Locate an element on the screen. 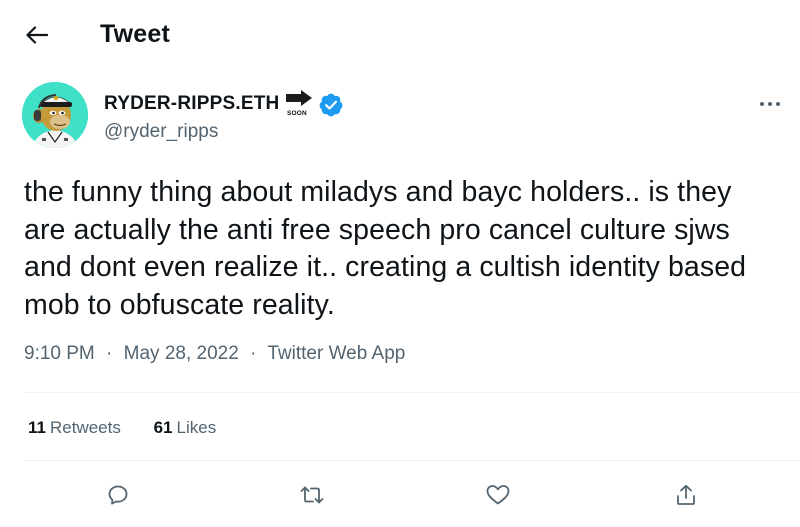  retweets-label: Retweets is located at coordinates (85, 427).